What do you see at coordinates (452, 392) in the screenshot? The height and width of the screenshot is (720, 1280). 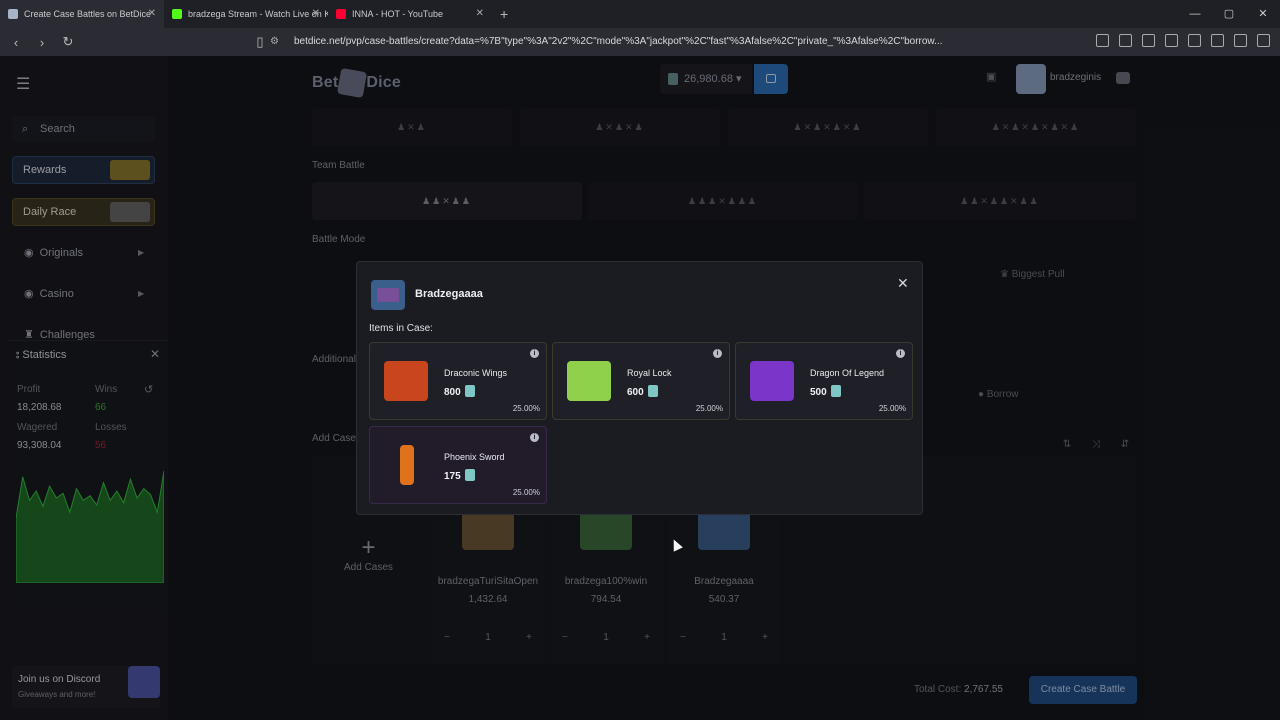 I see `item-value-text: 800` at bounding box center [452, 392].